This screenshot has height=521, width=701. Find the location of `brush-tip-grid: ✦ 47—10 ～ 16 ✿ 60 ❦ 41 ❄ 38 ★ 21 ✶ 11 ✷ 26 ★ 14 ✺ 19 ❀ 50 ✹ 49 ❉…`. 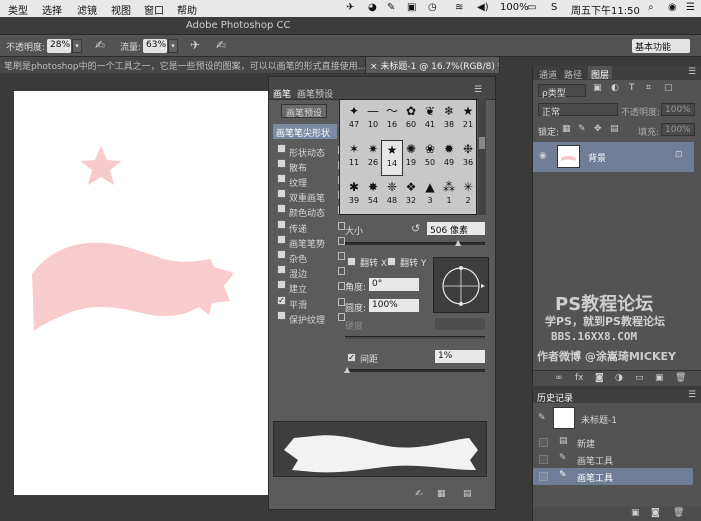

brush-tip-grid: ✦ 47—10 ～ 16 ✿ 60 ❦ 41 ❄ 38 ★ 21 ✶ 11 ✷ 26 ★ 14 ✺ 19 ❀ 50 ✹ 49 ❉… is located at coordinates (408, 157).